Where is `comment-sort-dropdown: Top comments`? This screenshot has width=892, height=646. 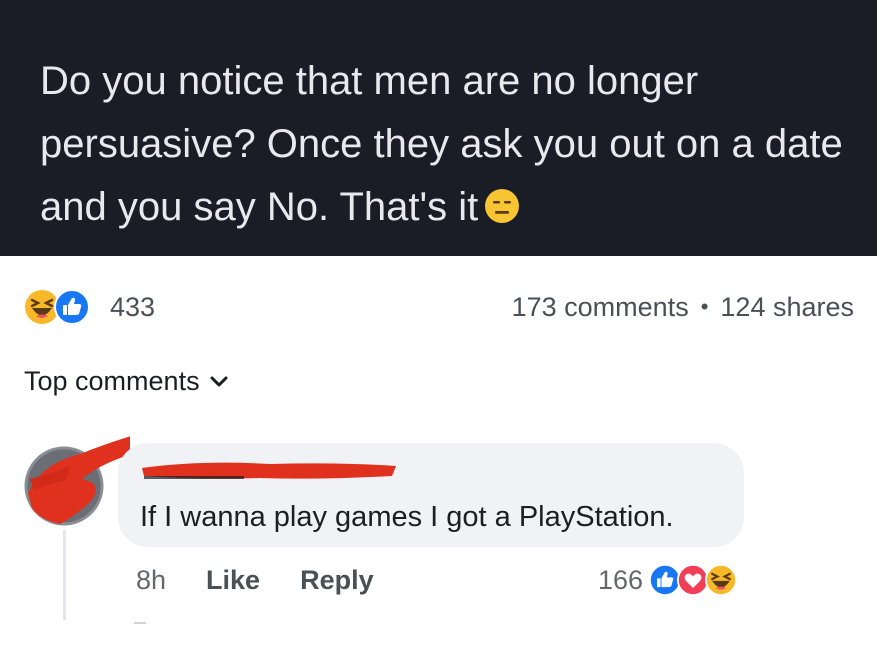 comment-sort-dropdown: Top comments is located at coordinates (126, 381).